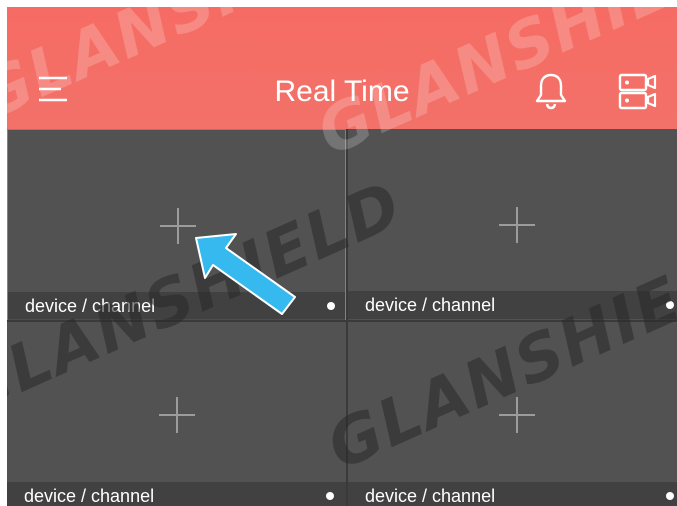 The width and height of the screenshot is (677, 506). I want to click on device-manager-icon, so click(637, 91).